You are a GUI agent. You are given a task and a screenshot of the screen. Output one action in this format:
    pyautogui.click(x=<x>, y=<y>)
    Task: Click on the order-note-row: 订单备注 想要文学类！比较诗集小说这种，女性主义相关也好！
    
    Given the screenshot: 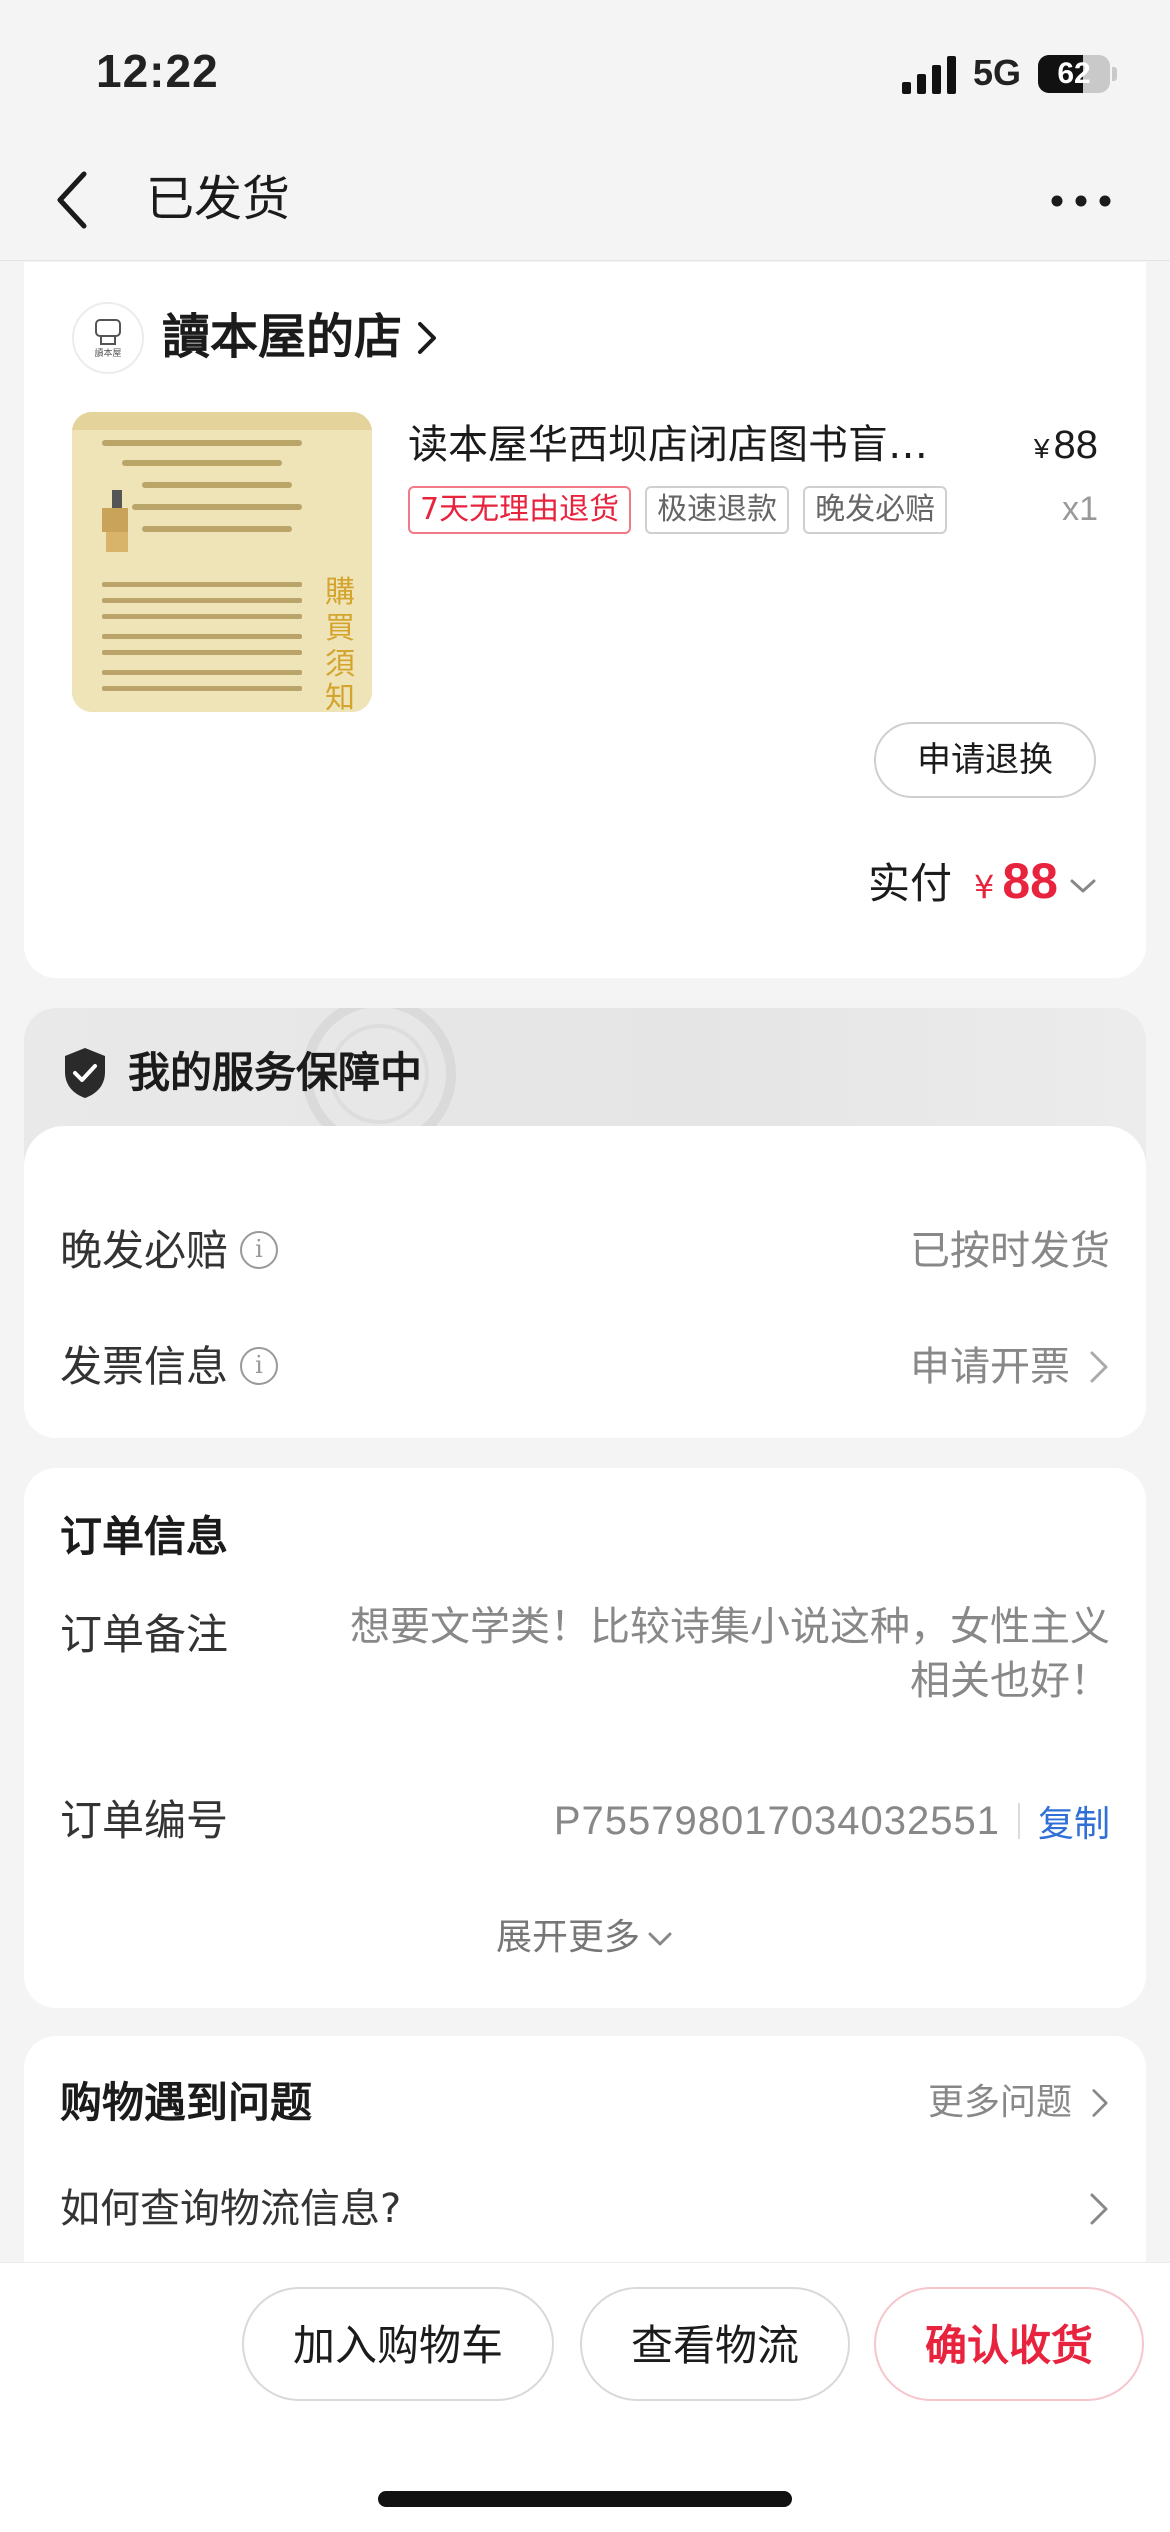 What is the action you would take?
    pyautogui.click(x=585, y=1665)
    